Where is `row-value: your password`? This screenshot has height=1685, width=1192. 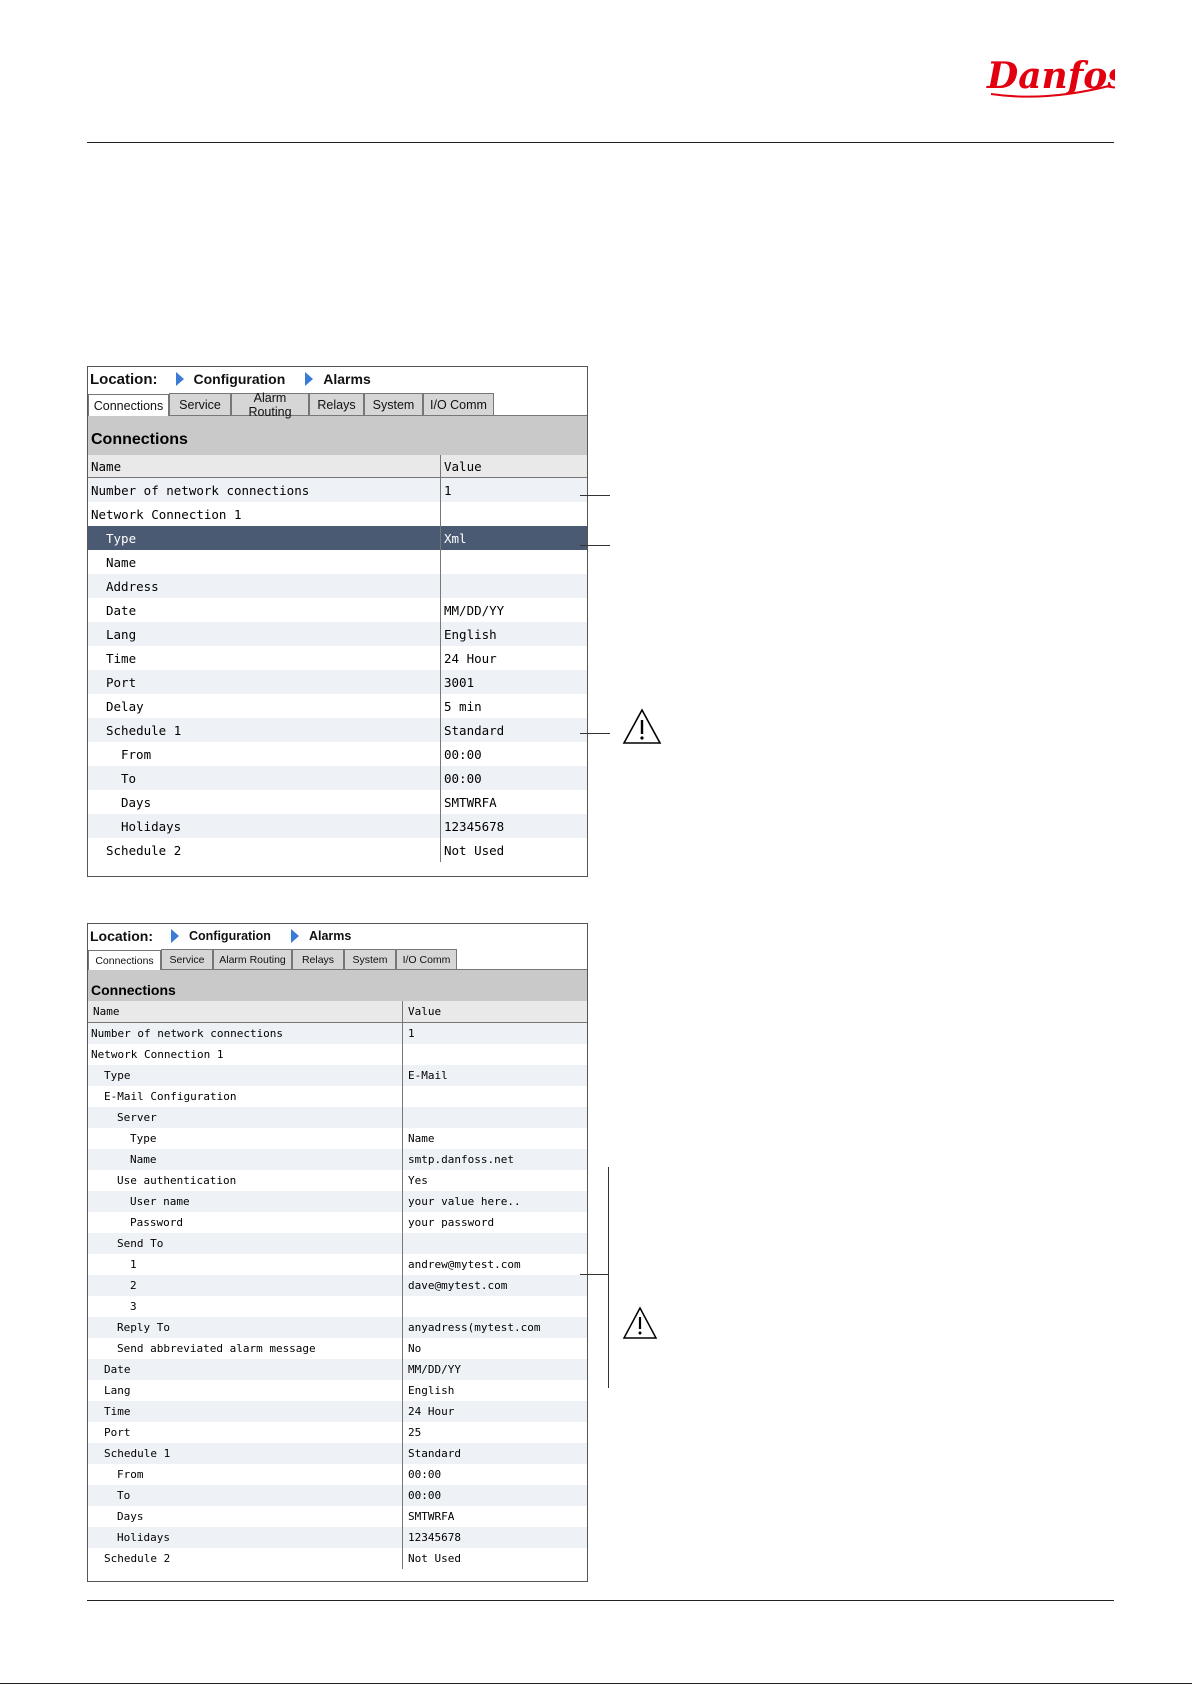 row-value: your password is located at coordinates (495, 1222).